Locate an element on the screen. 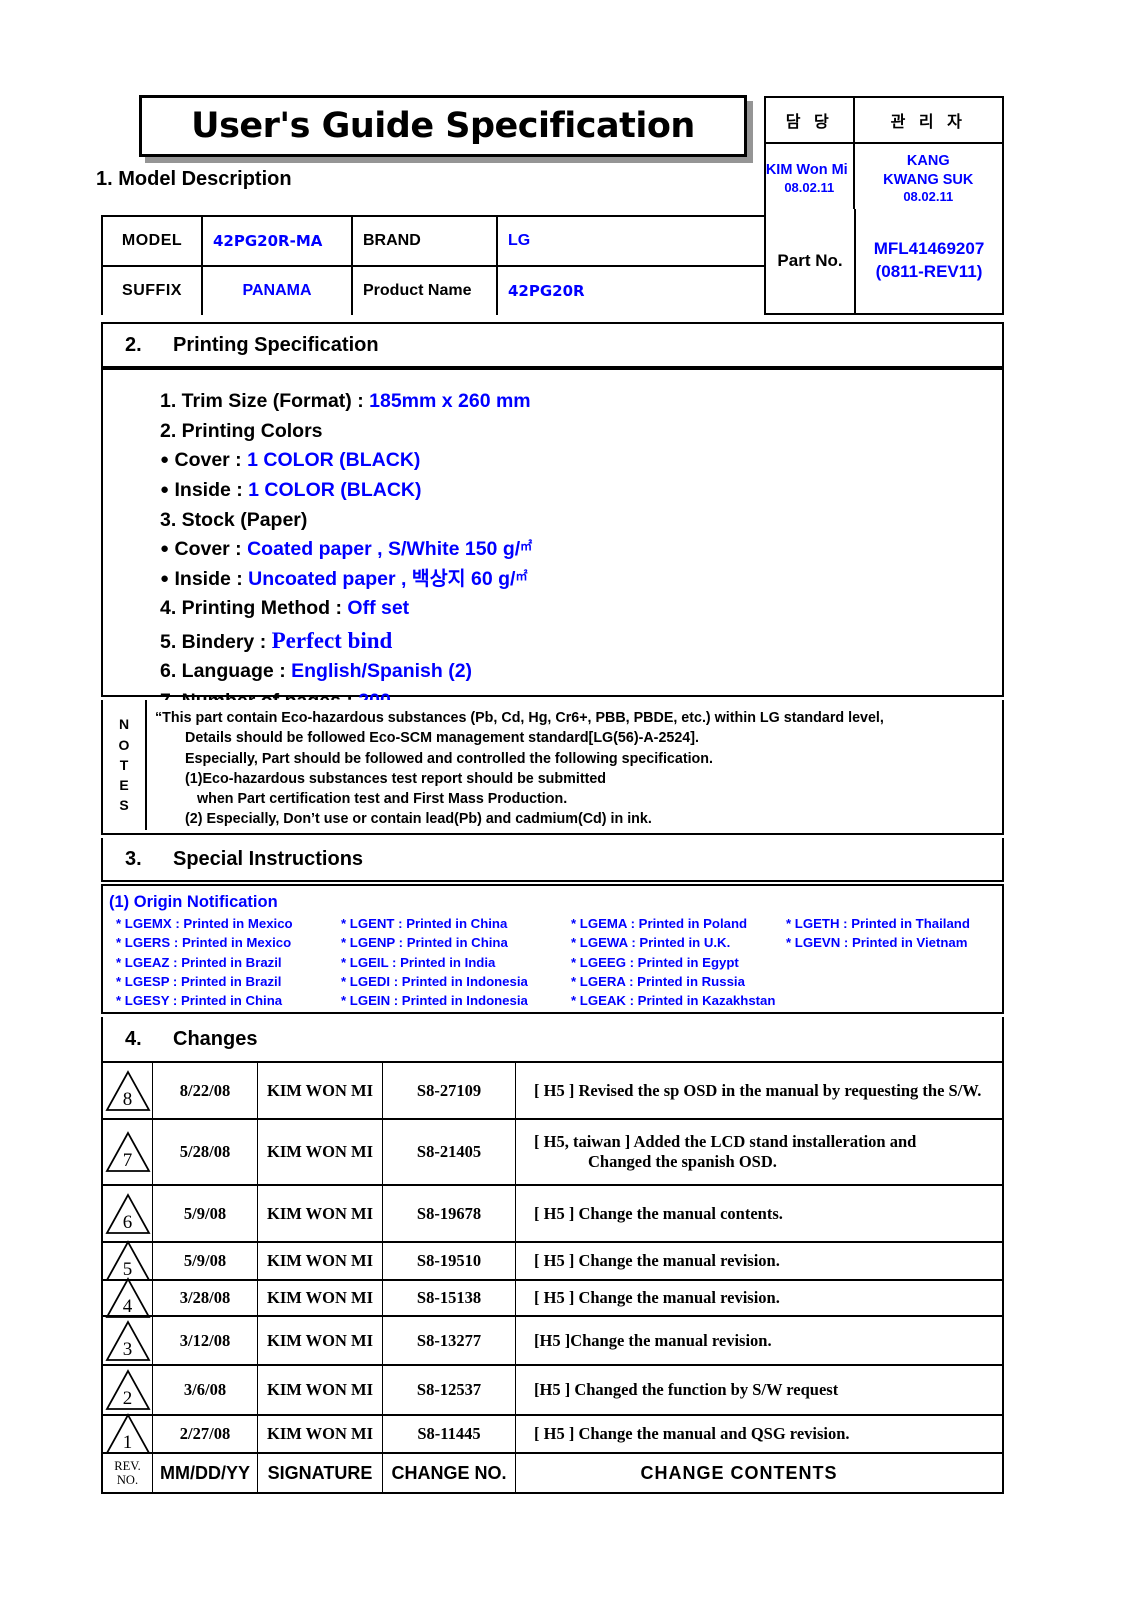  section-2-heading-bar: 2. Printing Specification is located at coordinates (552, 345).